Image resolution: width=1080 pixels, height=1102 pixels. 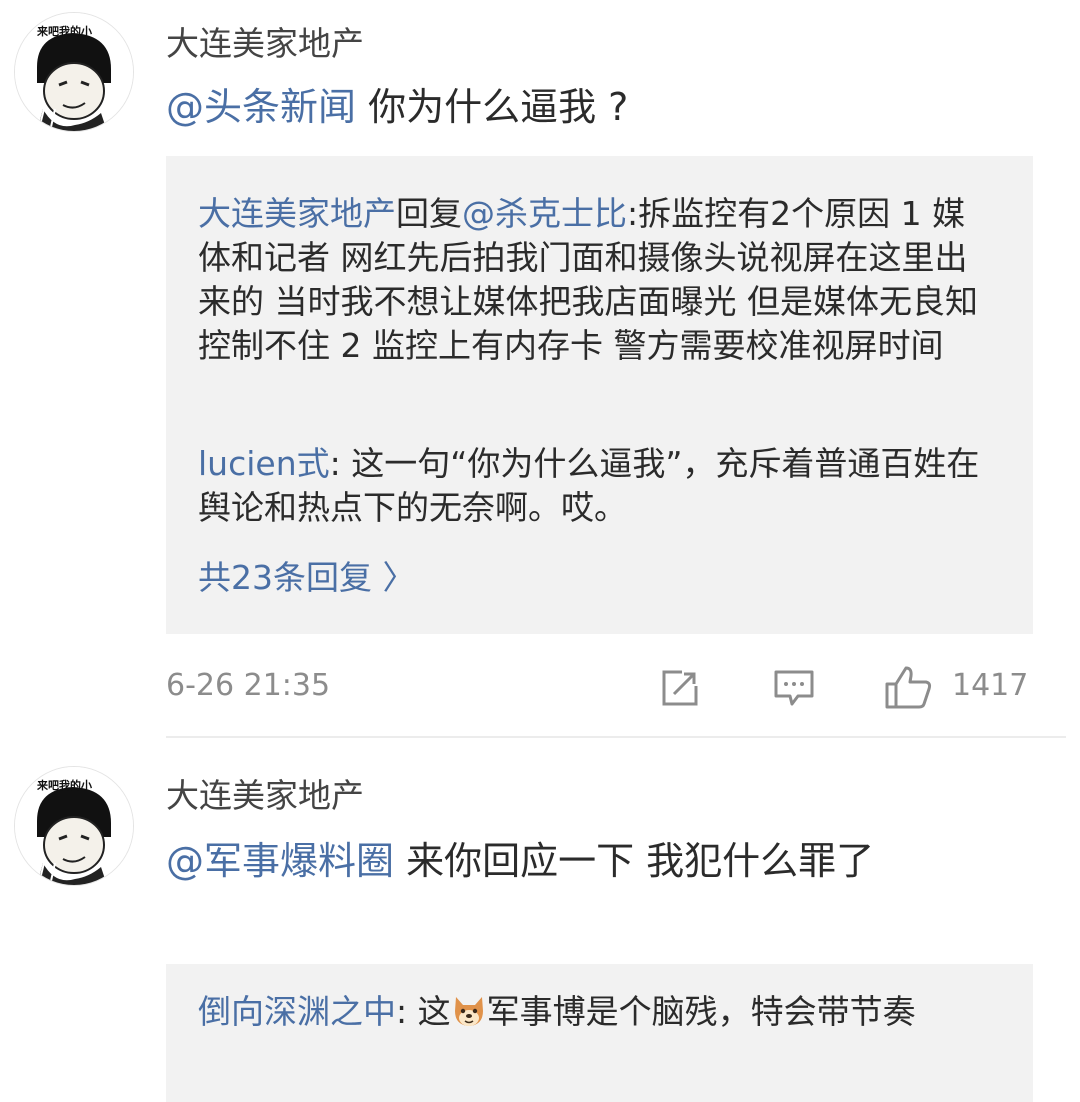 I want to click on reply-text: : 这, so click(x=423, y=1011).